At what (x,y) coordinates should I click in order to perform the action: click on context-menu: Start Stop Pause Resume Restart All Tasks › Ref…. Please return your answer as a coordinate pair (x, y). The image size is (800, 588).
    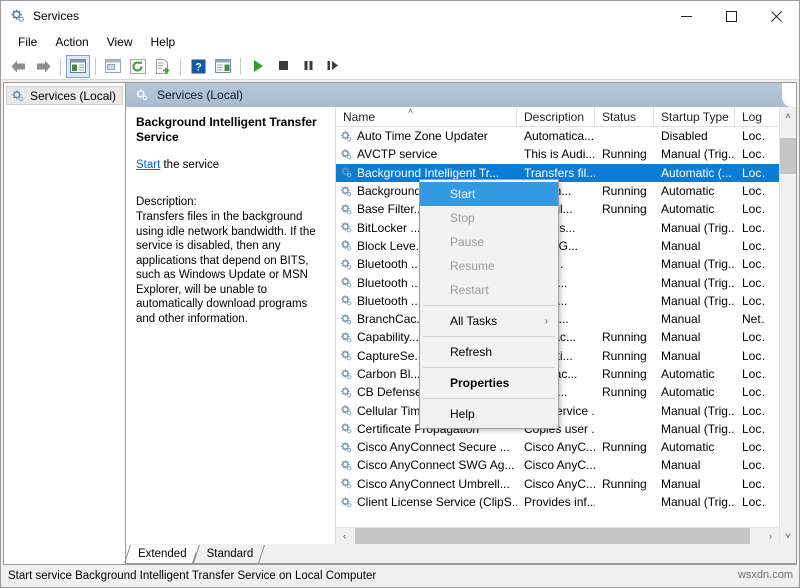
    Looking at the image, I should click on (489, 304).